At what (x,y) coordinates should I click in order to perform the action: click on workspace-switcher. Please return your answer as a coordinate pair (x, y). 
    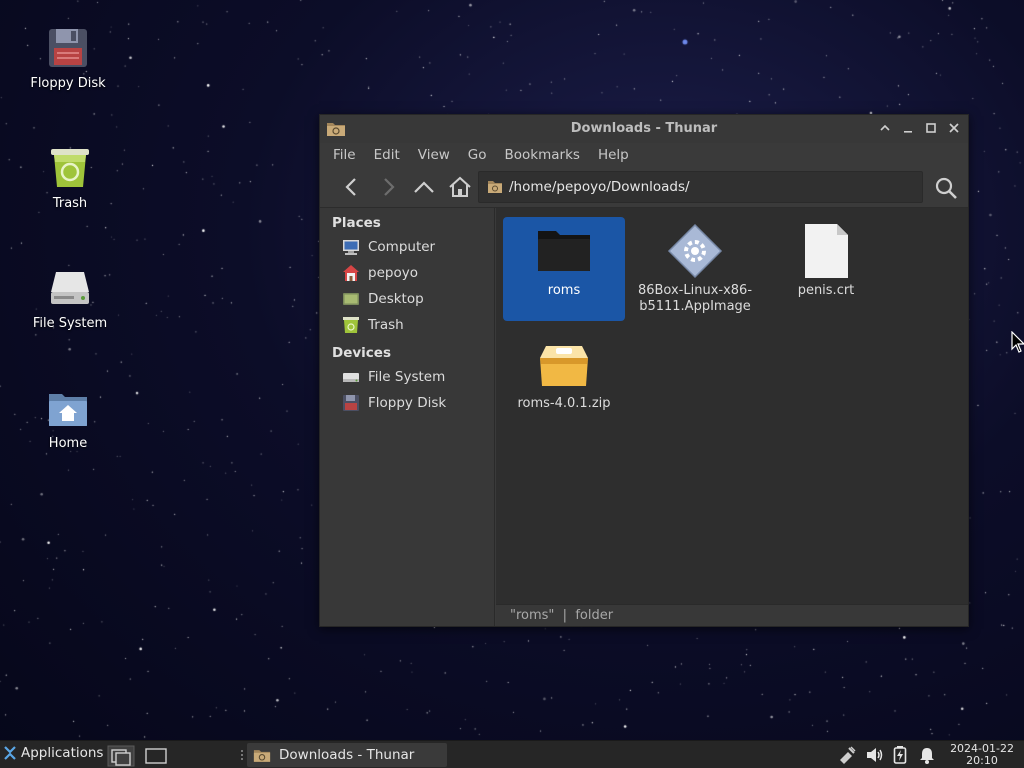
    Looking at the image, I should click on (156, 758).